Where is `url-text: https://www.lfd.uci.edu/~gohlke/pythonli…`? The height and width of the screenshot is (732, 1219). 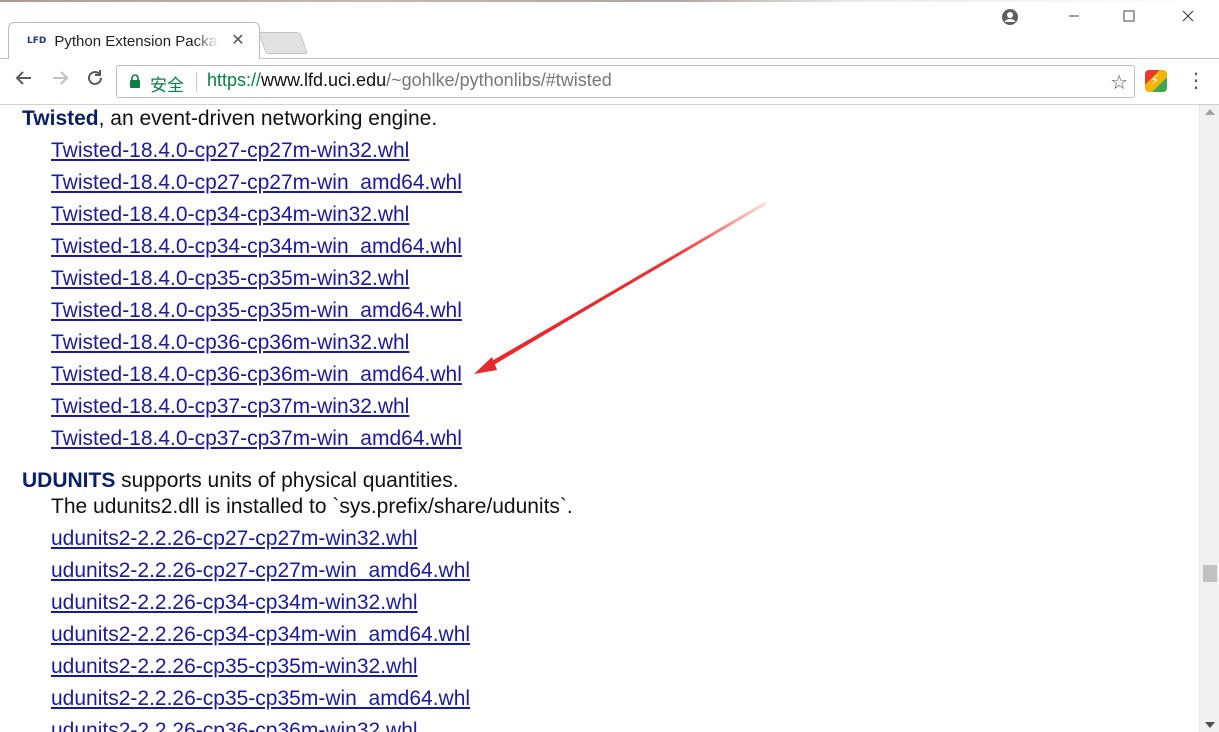 url-text: https://www.lfd.uci.edu/~gohlke/pythonli… is located at coordinates (409, 80).